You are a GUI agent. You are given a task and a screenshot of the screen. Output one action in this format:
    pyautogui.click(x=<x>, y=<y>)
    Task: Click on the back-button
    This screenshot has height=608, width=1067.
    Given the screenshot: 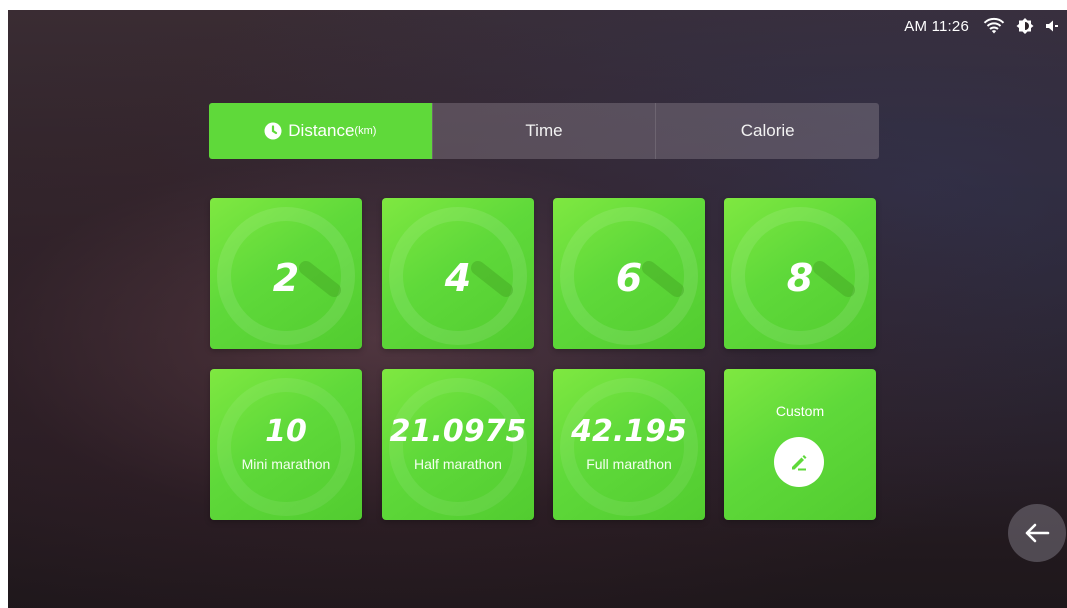 What is the action you would take?
    pyautogui.click(x=1037, y=533)
    